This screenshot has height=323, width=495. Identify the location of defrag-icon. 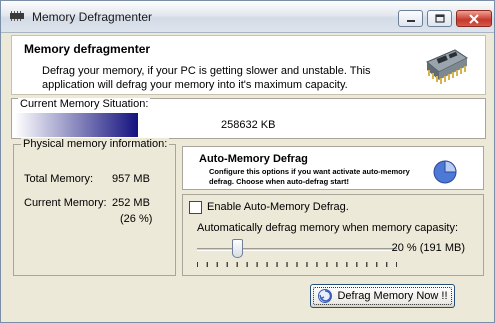
(325, 296).